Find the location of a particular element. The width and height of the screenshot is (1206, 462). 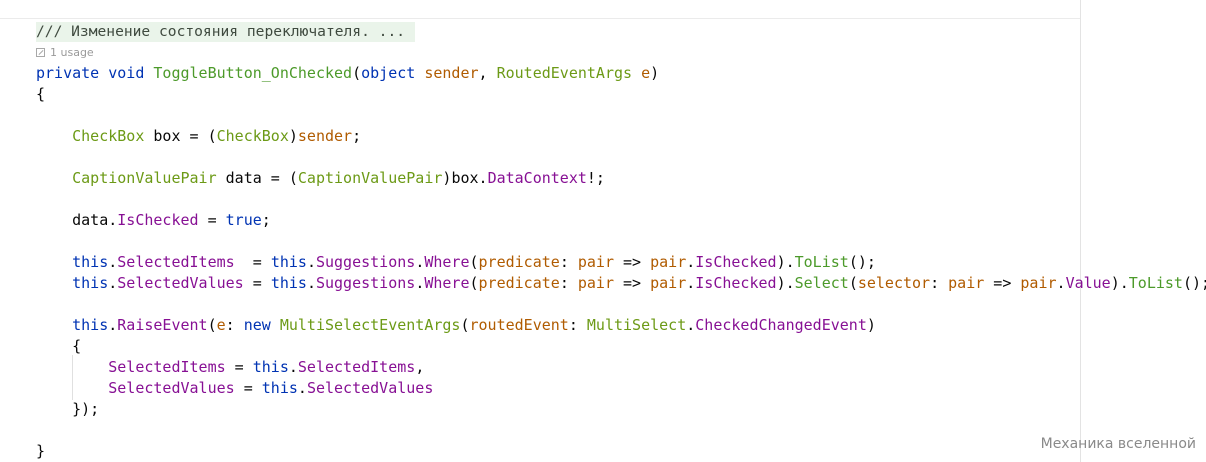

code-line-init-selected-items: SelectedItems = this.SelectedItems, is located at coordinates (230, 367).